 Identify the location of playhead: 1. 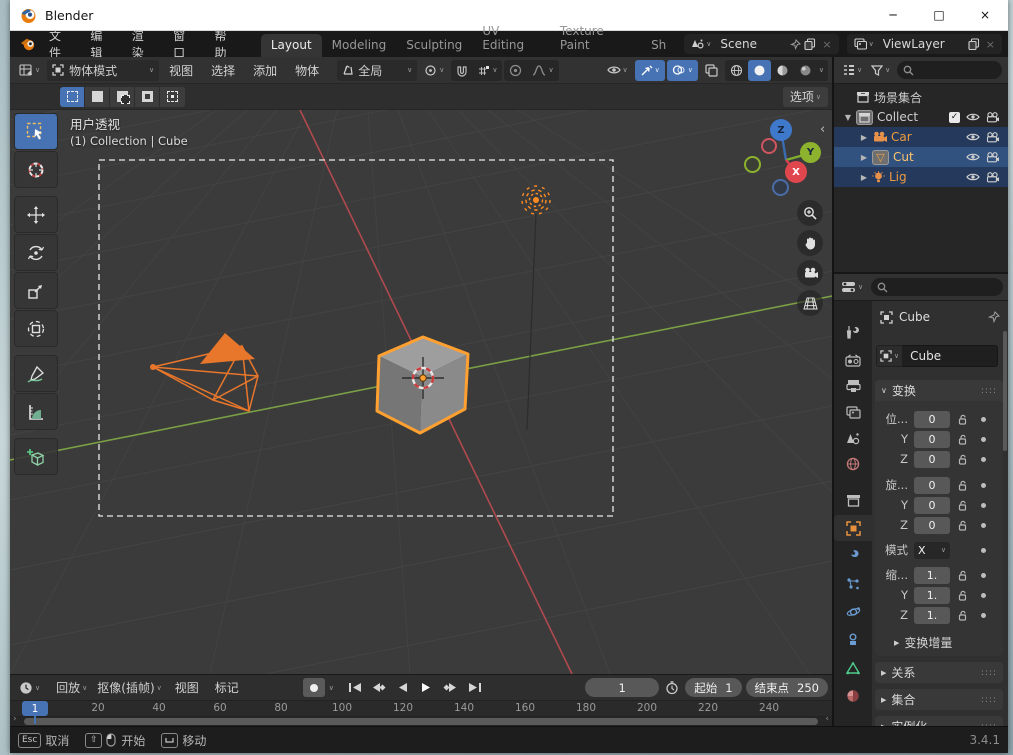
(35, 708).